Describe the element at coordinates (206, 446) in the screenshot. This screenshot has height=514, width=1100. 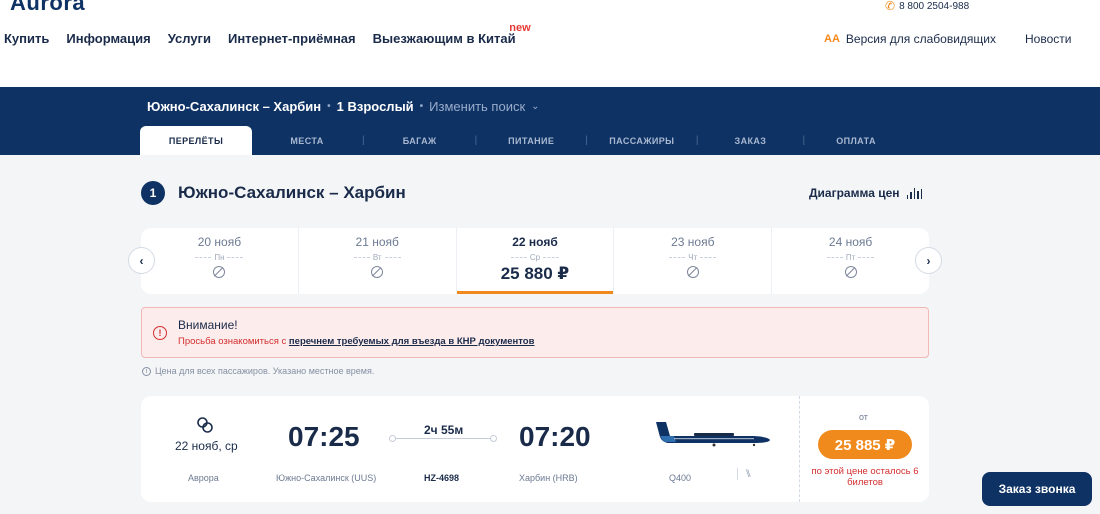
I see `flight-date: 22 нояб, ср` at that location.